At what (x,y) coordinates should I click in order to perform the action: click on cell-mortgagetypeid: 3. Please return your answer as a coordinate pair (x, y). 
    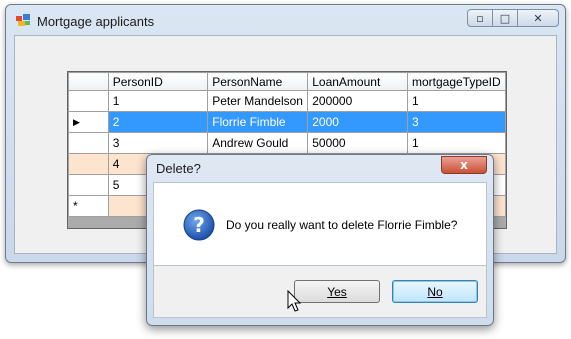
    Looking at the image, I should click on (456, 122).